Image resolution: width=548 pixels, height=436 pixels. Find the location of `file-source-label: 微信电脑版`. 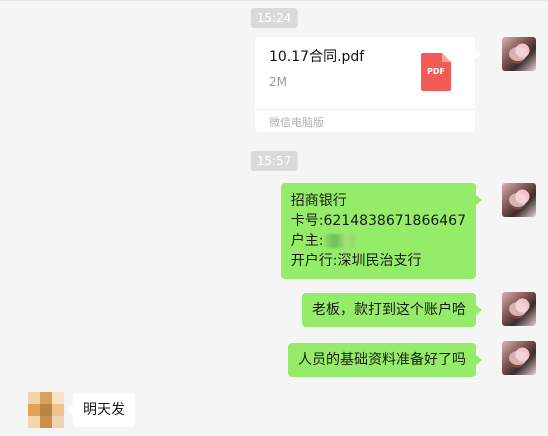

file-source-label: 微信电脑版 is located at coordinates (296, 122).